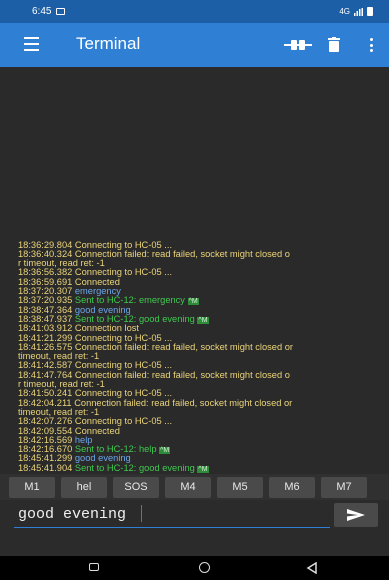  I want to click on line-text: Sent to HC-12: emergency, so click(129, 301).